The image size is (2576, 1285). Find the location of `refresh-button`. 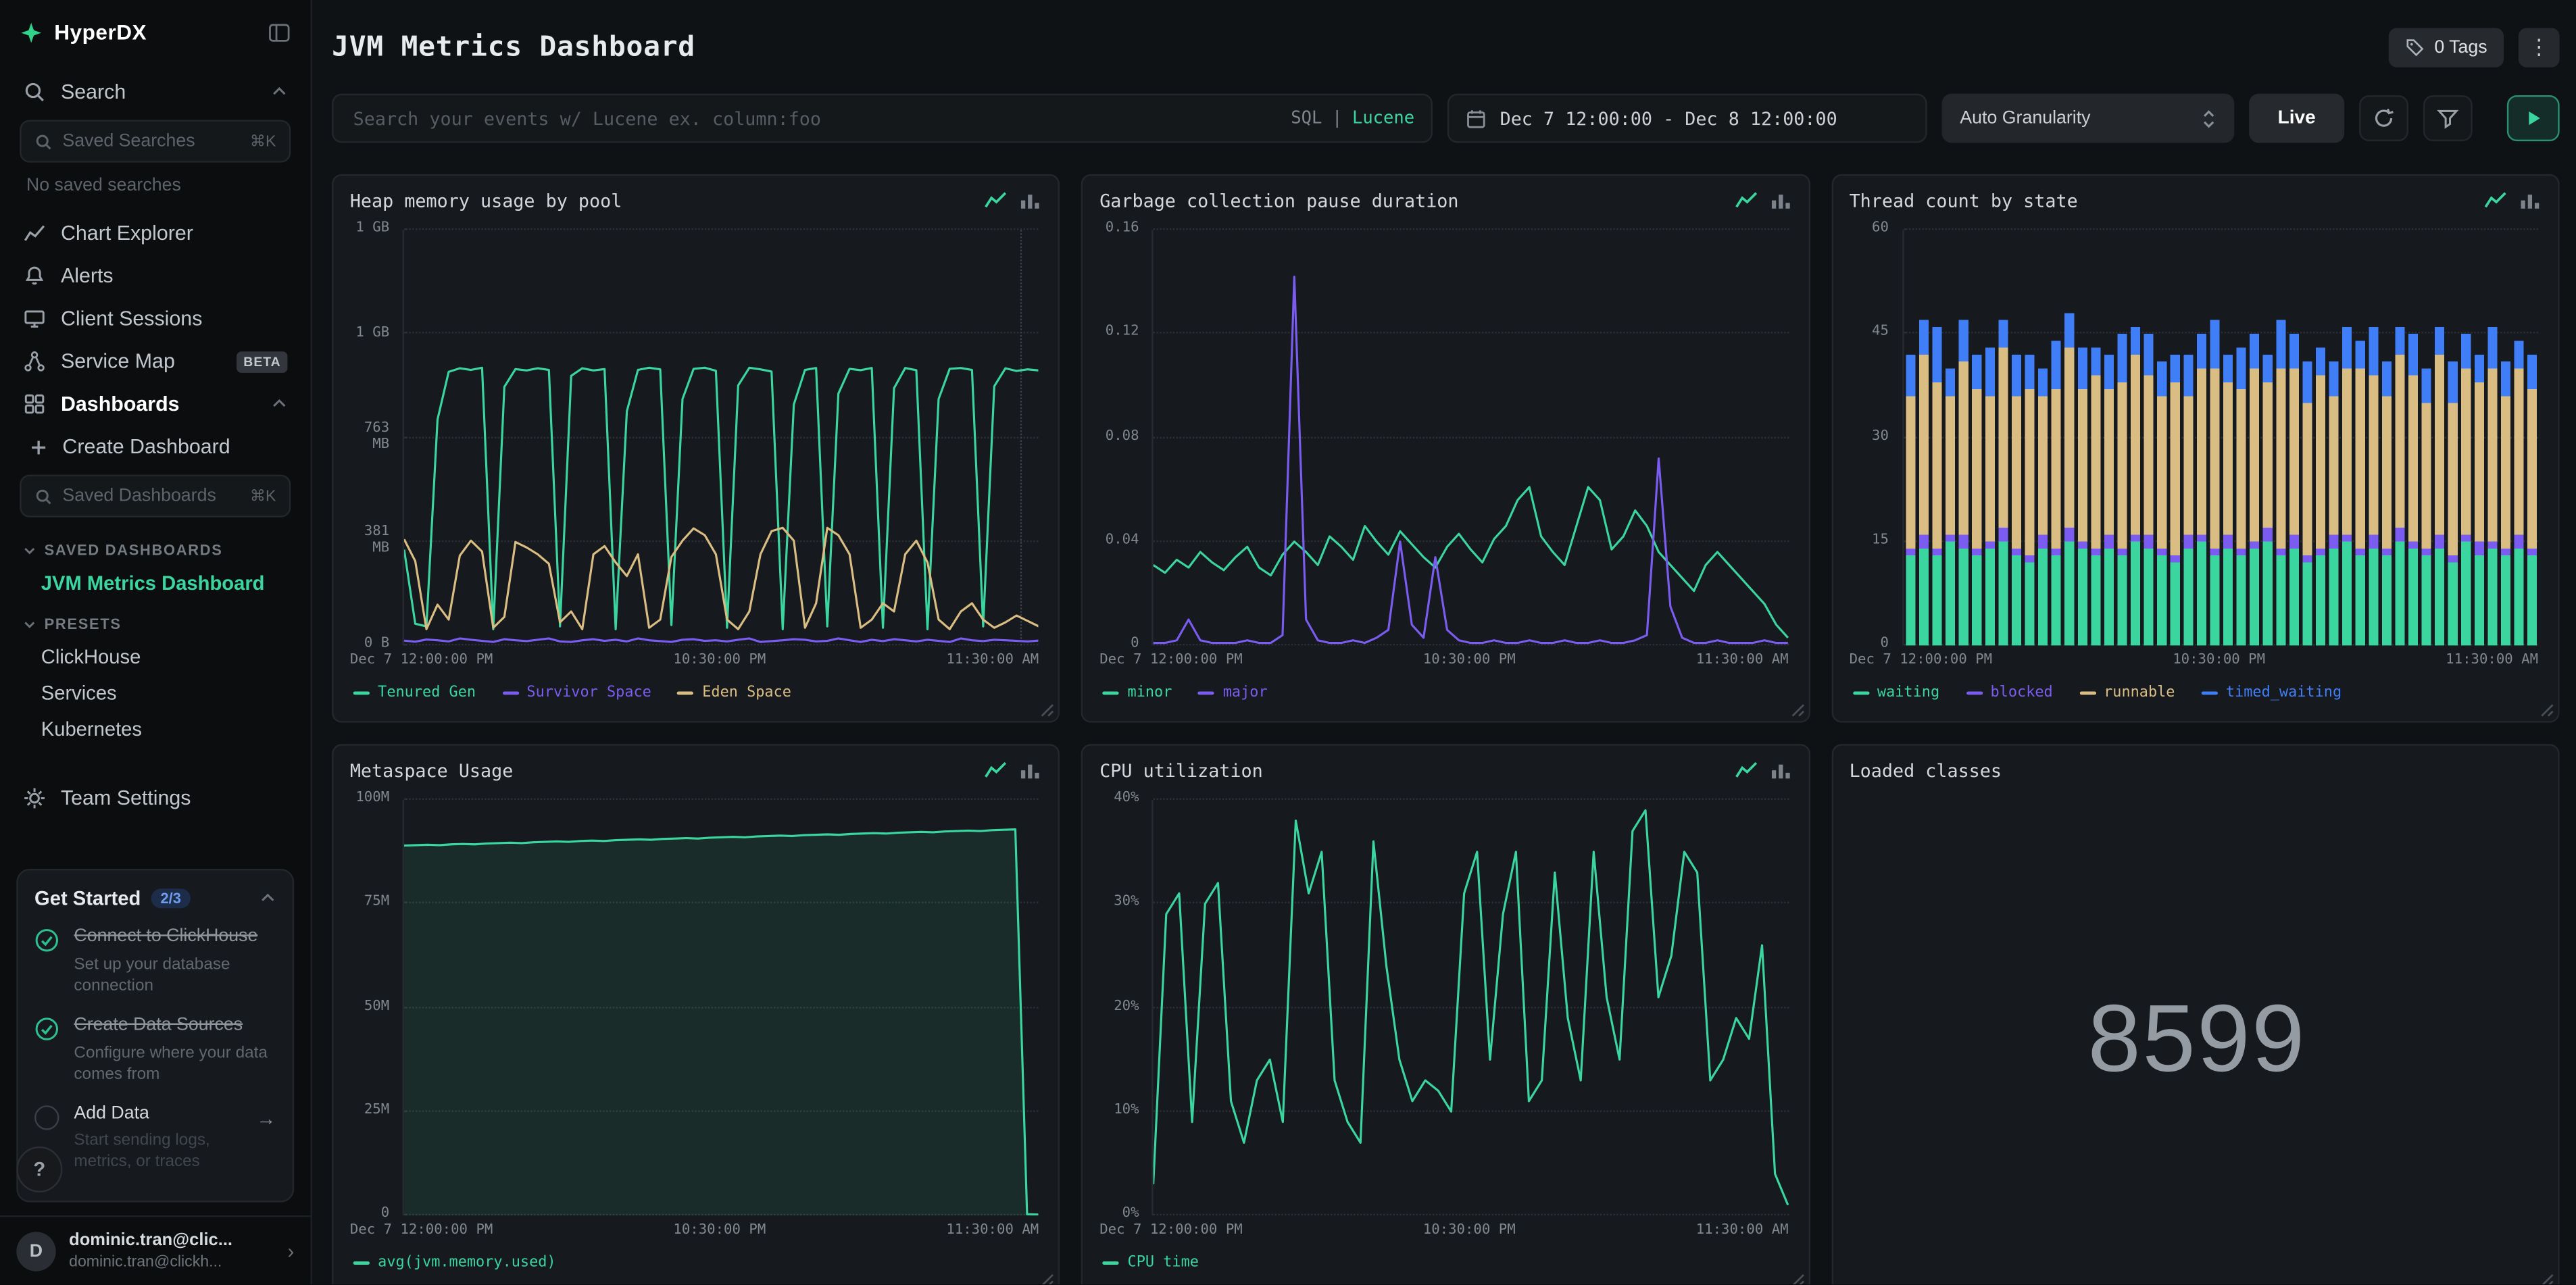

refresh-button is located at coordinates (2383, 118).